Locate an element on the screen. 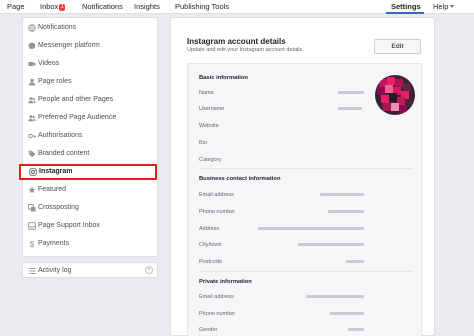  sidebar-item-label: Instagram is located at coordinates (56, 171).